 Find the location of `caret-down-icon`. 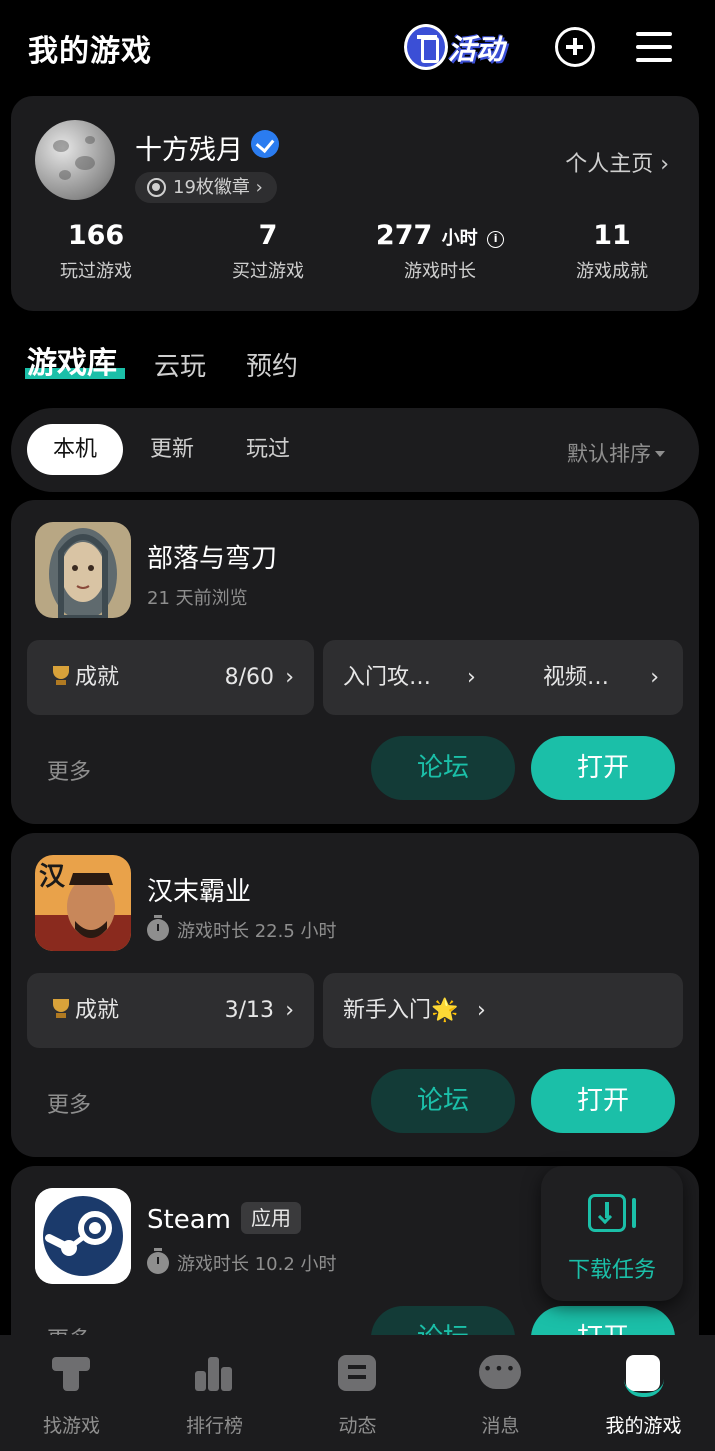

caret-down-icon is located at coordinates (660, 454).